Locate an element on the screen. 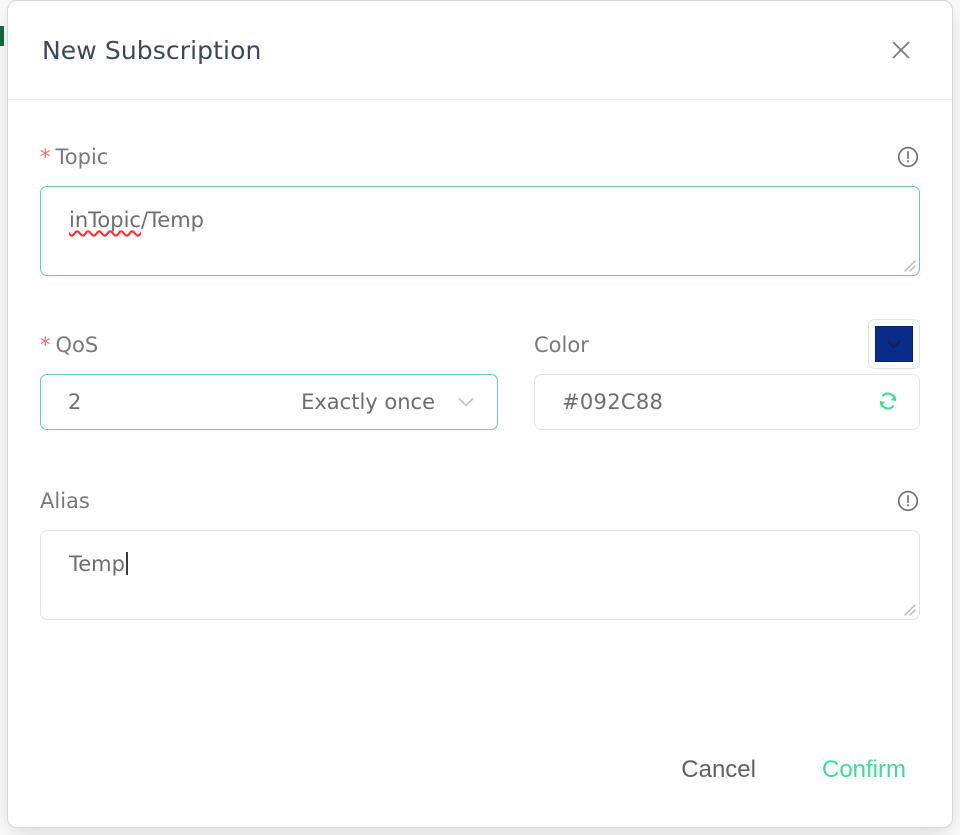  color-label-row: Color is located at coordinates (727, 344).